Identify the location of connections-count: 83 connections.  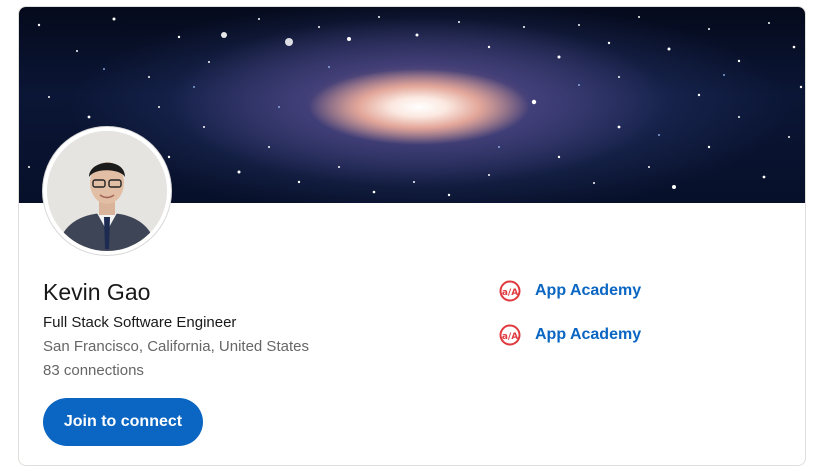
(93, 370).